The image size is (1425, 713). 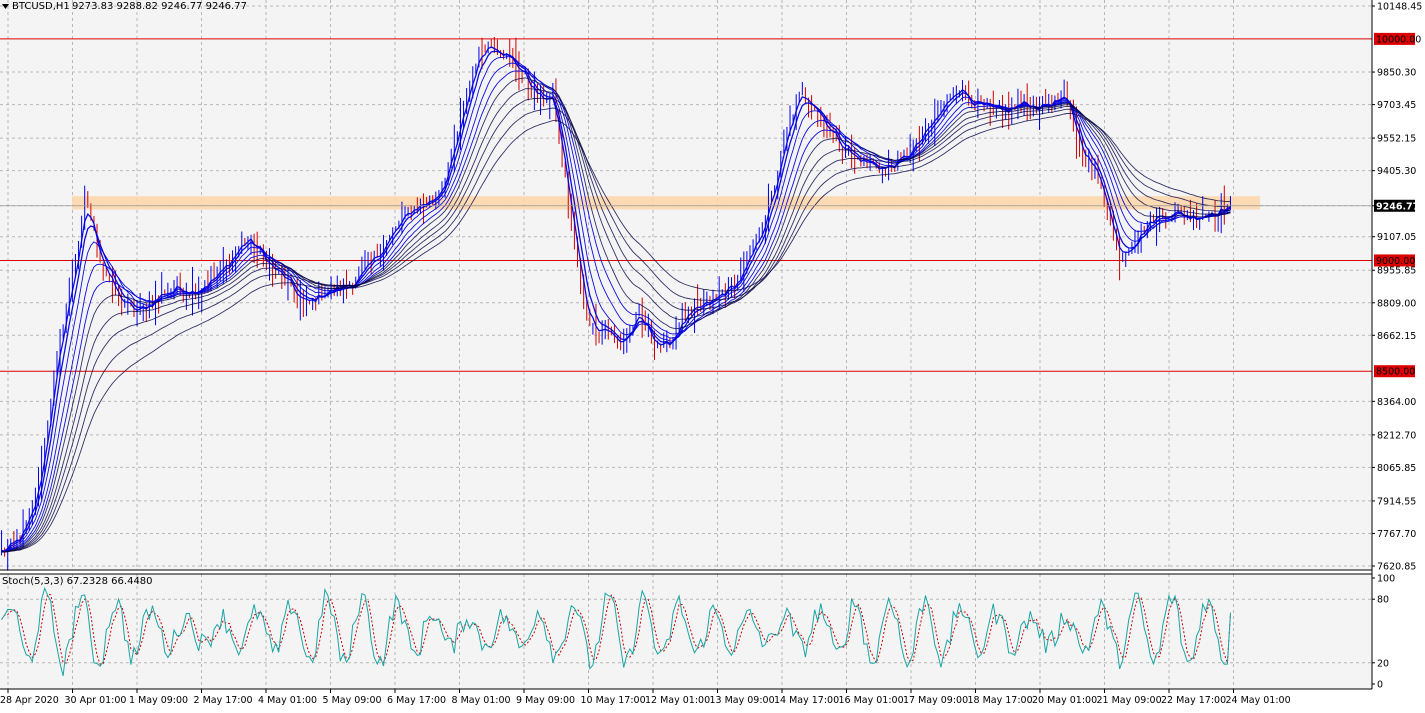 I want to click on price-tick-label: 8662.15, so click(x=1396, y=336).